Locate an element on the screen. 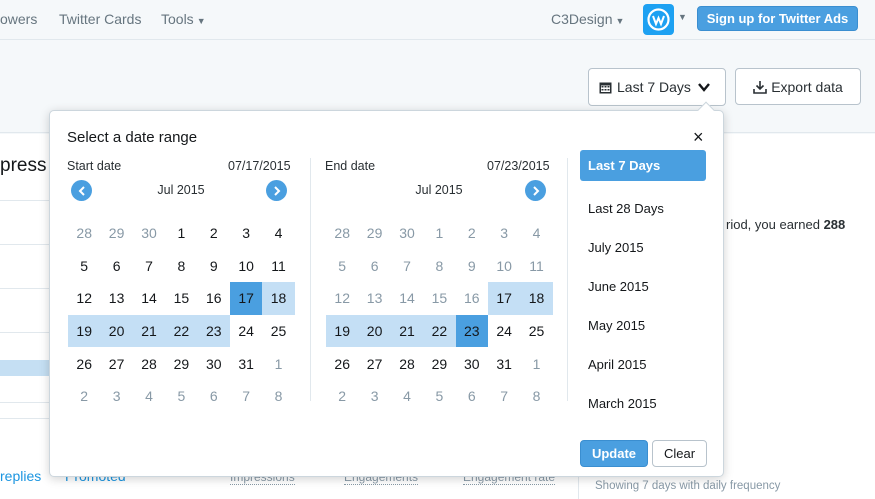 The height and width of the screenshot is (499, 875). nav-link-tools: Tools ▼ is located at coordinates (183, 19).